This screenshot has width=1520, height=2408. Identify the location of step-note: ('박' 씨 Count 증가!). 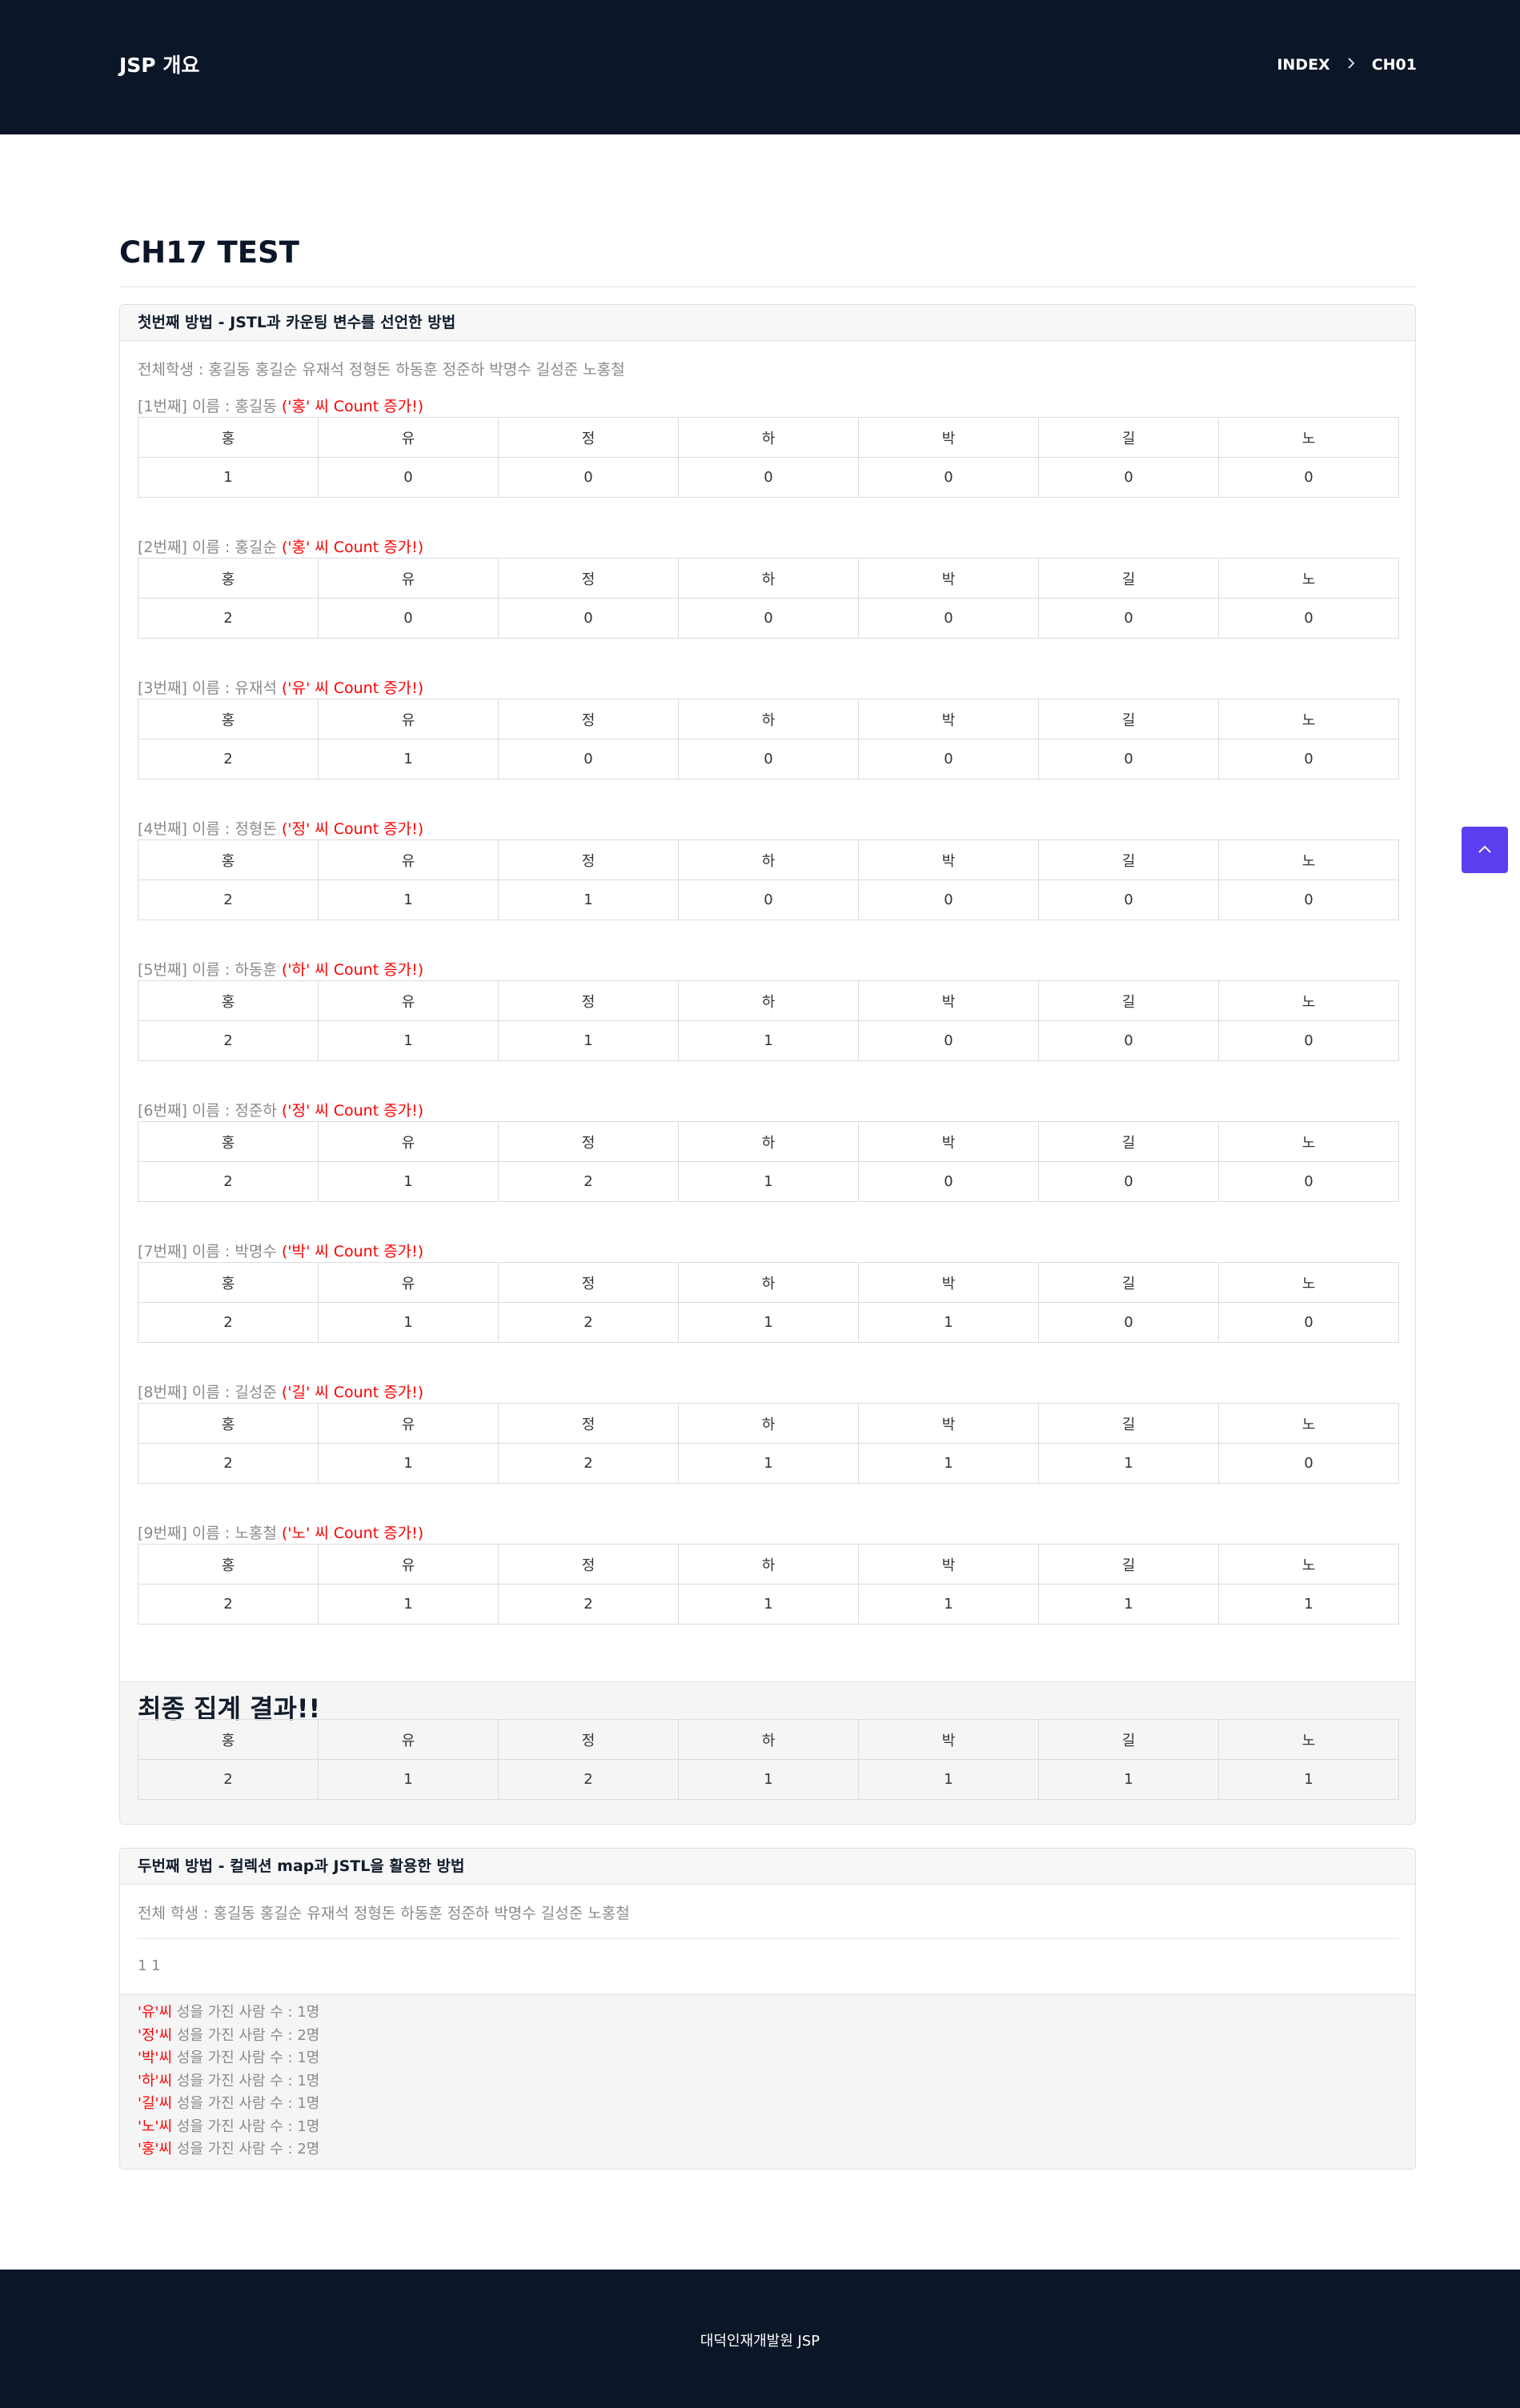
(352, 1251).